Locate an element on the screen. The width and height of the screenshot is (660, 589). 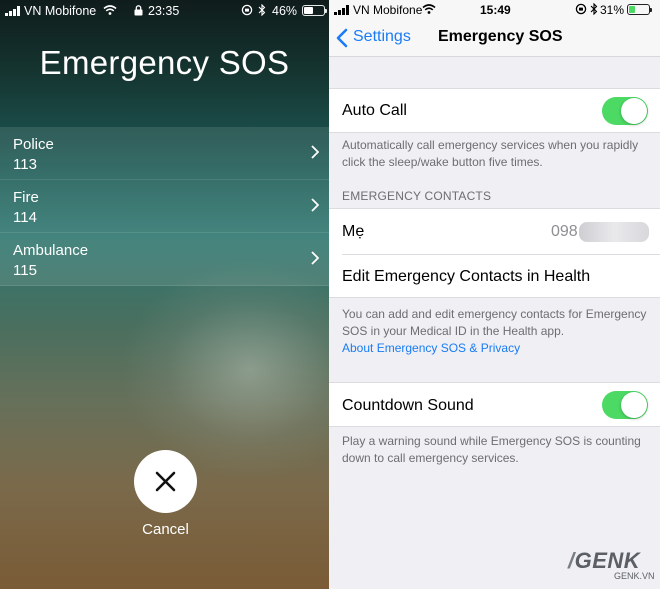
page-title: Emergency SOS is located at coordinates (500, 36).